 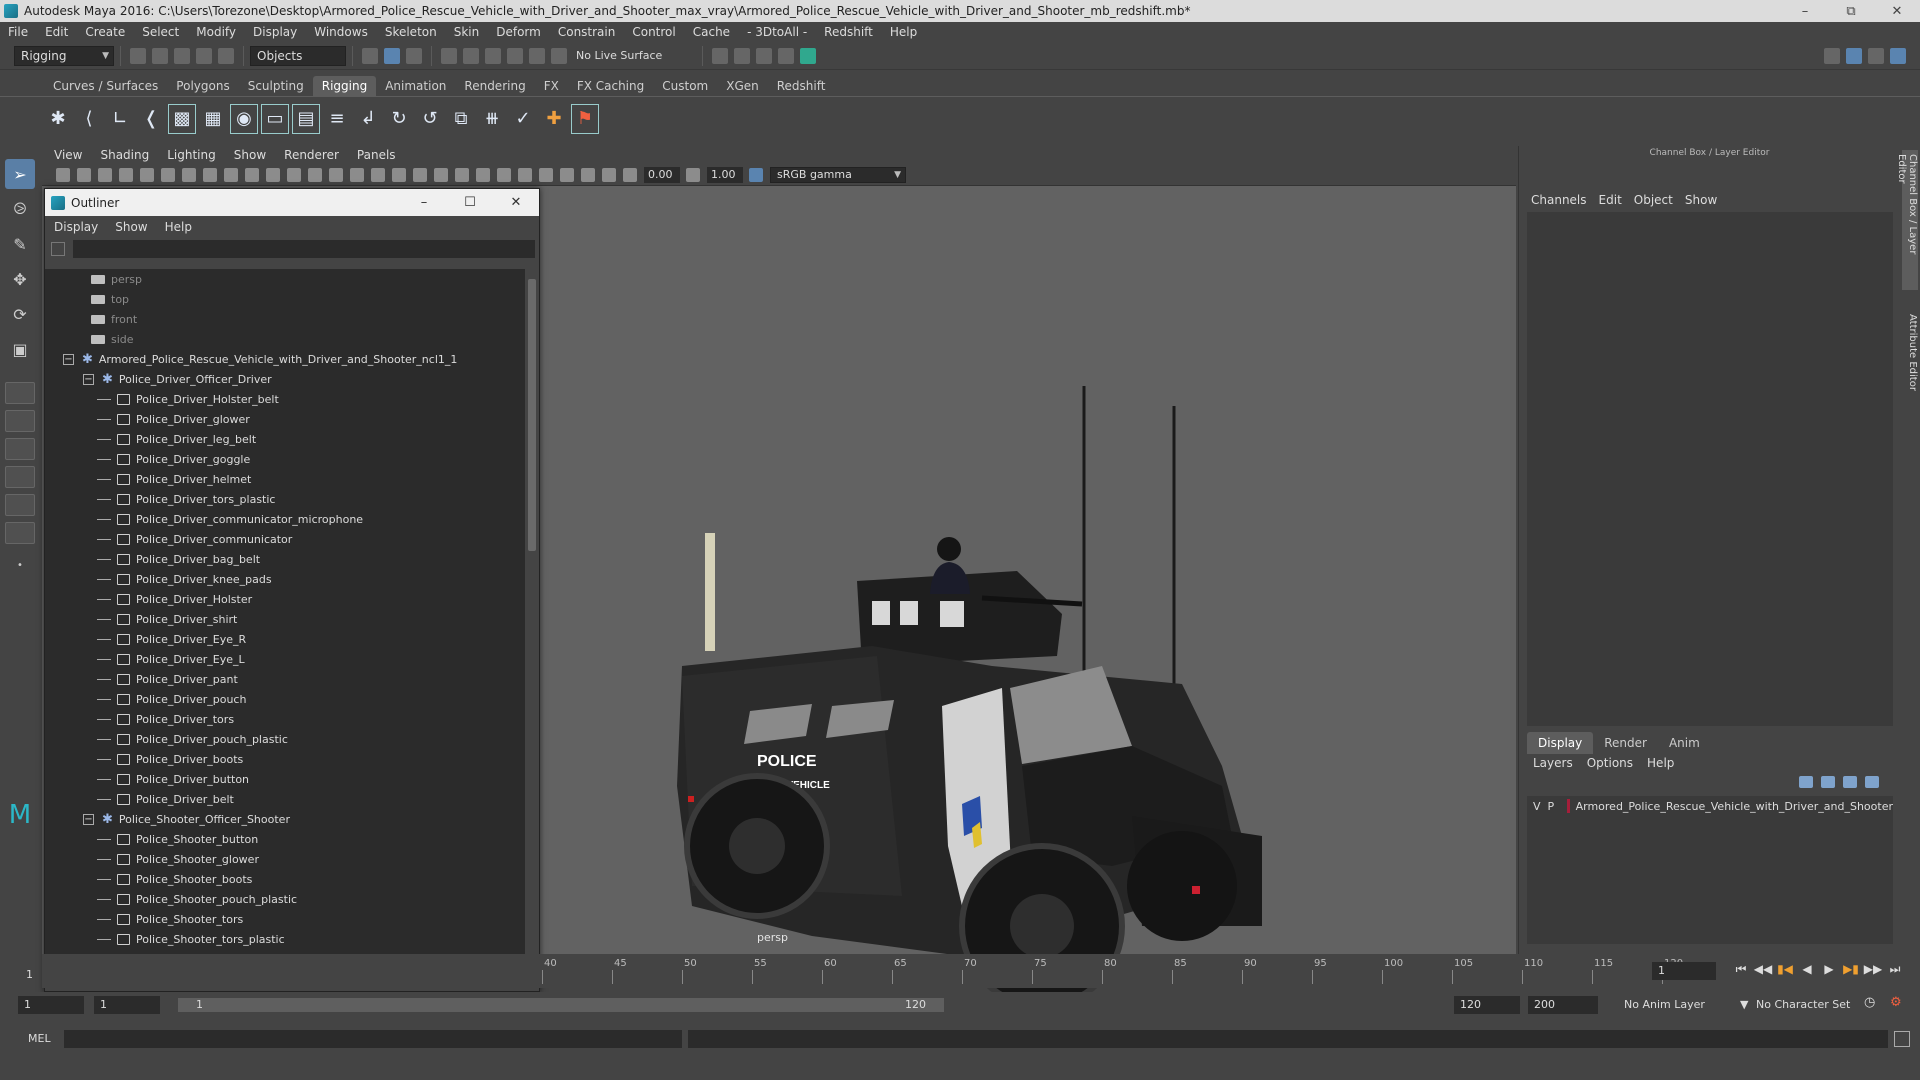 I want to click on tree-item-camera: side, so click(x=285, y=339).